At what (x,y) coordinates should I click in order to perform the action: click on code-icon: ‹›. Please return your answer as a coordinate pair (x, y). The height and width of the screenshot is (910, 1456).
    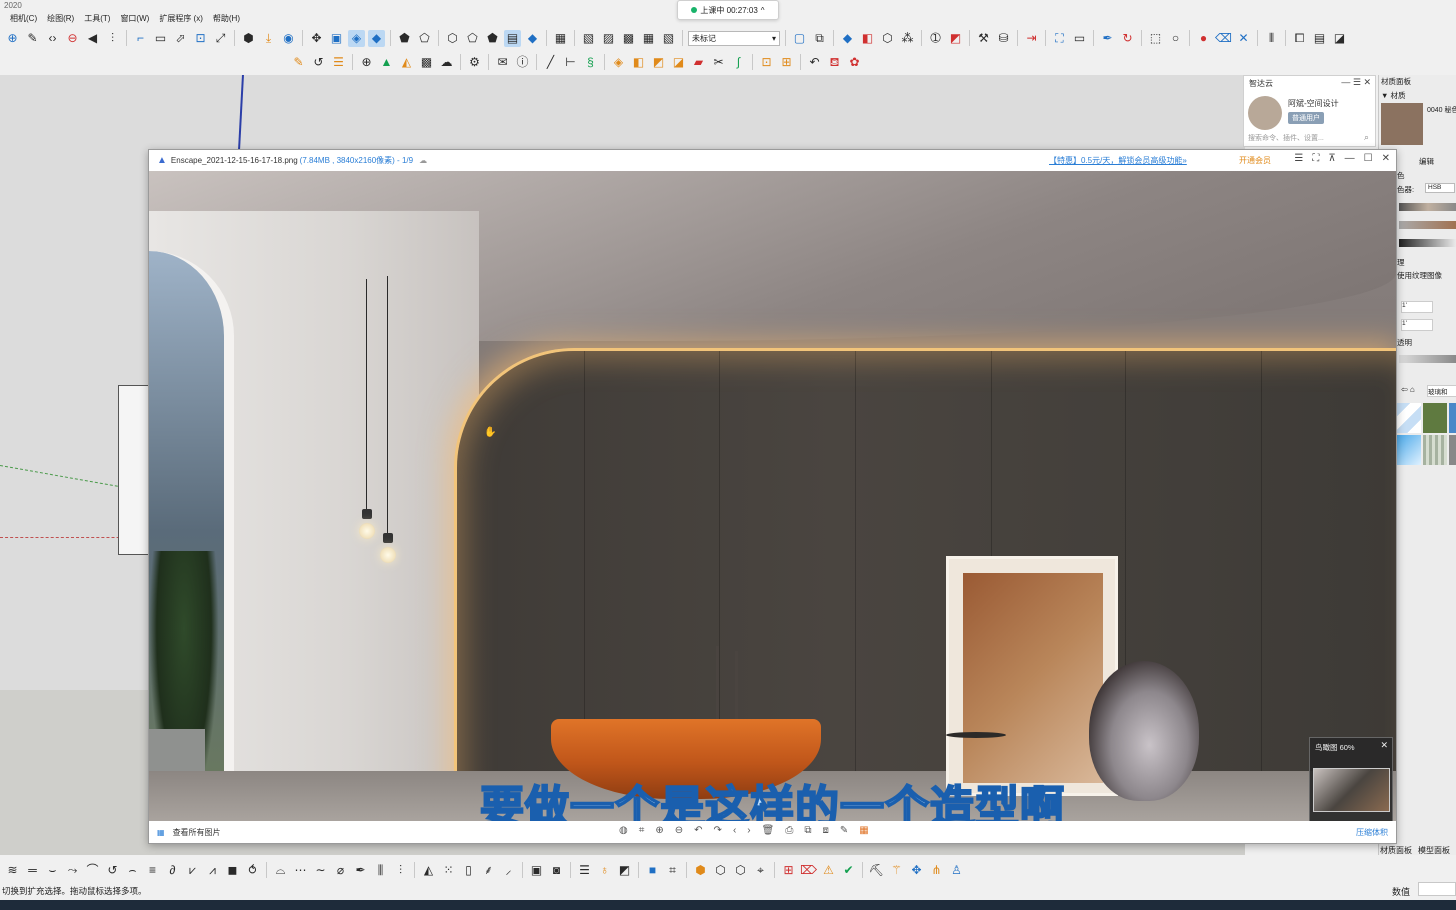
    Looking at the image, I should click on (52, 38).